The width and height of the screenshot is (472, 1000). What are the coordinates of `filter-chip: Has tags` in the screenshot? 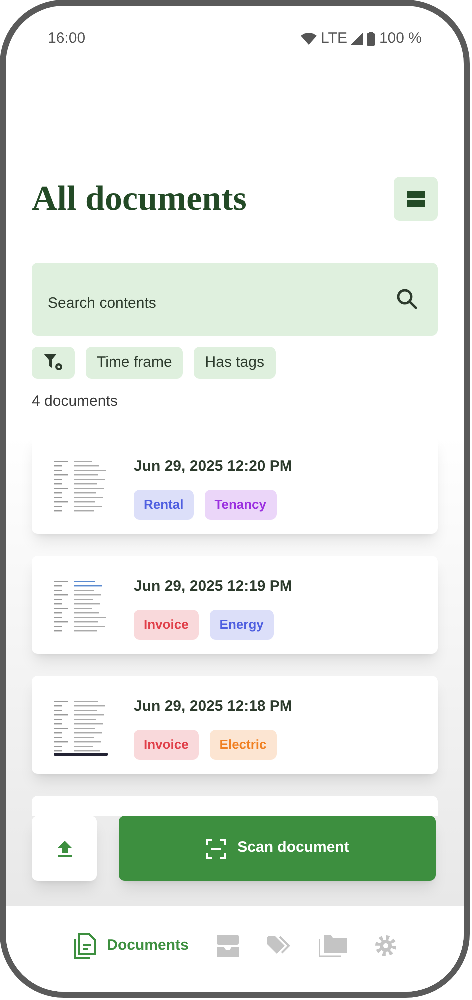 It's located at (235, 363).